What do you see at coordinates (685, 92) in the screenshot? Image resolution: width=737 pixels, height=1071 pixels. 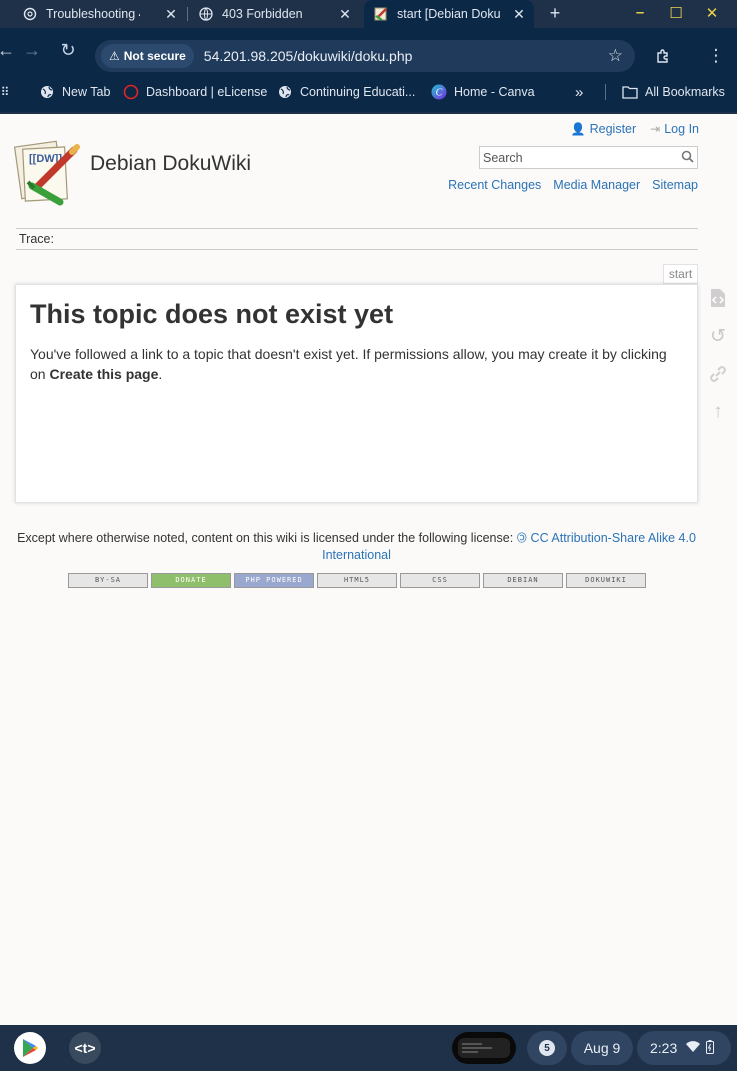 I see `bookmark-label: All Bookmarks` at bounding box center [685, 92].